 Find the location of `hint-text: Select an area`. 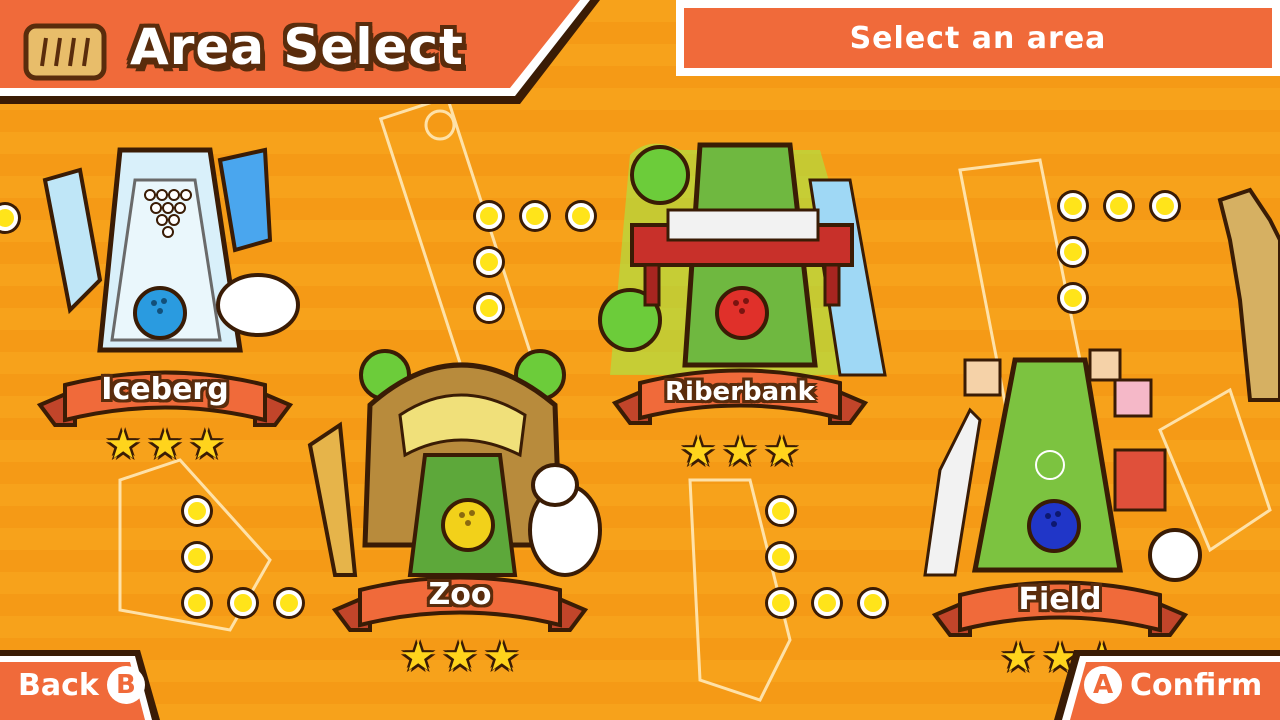

hint-text: Select an area is located at coordinates (978, 38).